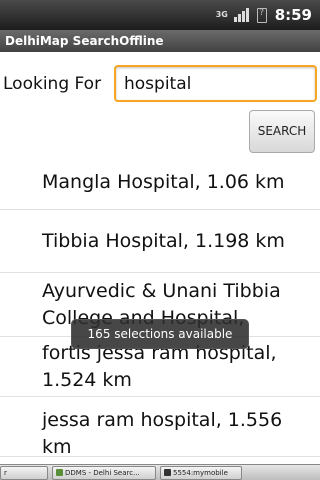 Image resolution: width=320 pixels, height=480 pixels. Describe the element at coordinates (241, 15) in the screenshot. I see `signal-icon` at that location.